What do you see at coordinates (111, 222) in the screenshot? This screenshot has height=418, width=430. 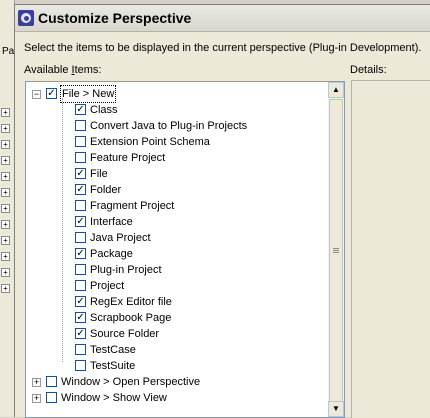 I see `tree-item-label: Interface` at bounding box center [111, 222].